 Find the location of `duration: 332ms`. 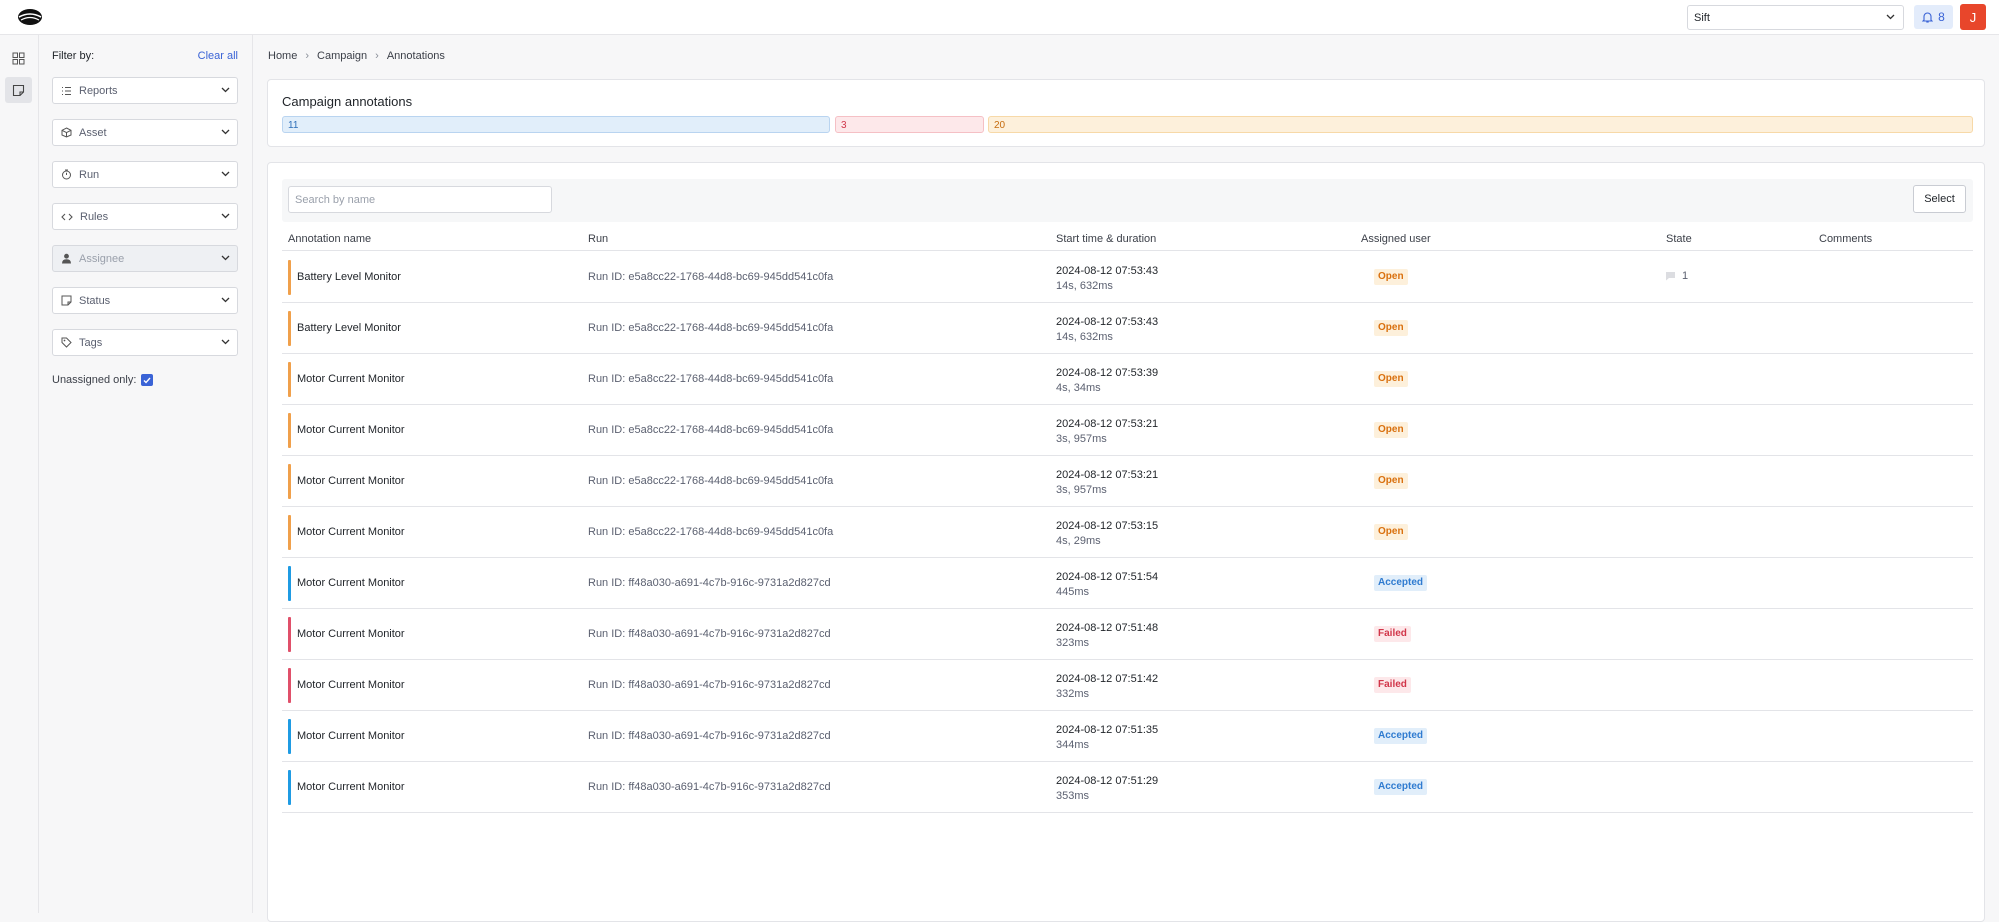

duration: 332ms is located at coordinates (1073, 694).